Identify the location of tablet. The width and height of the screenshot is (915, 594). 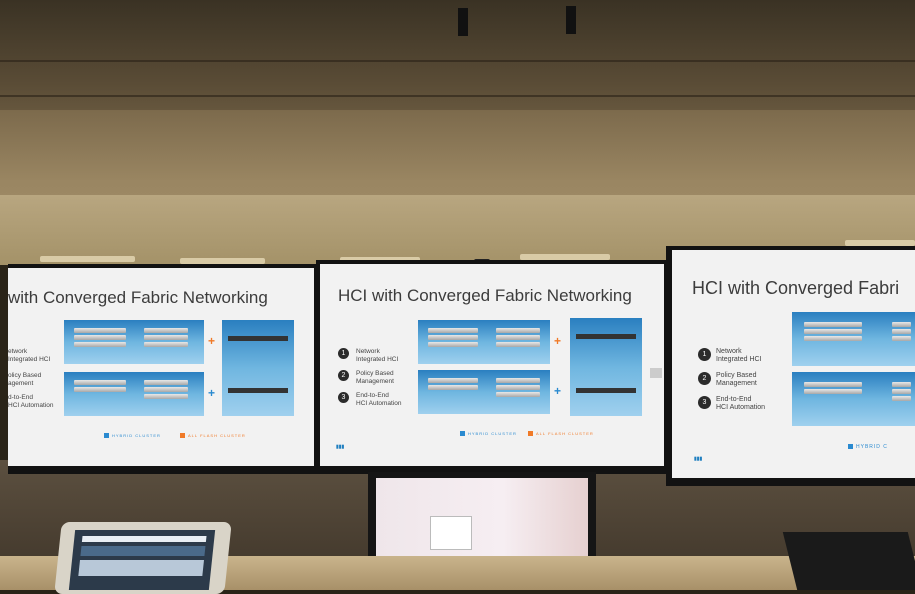
(848, 561).